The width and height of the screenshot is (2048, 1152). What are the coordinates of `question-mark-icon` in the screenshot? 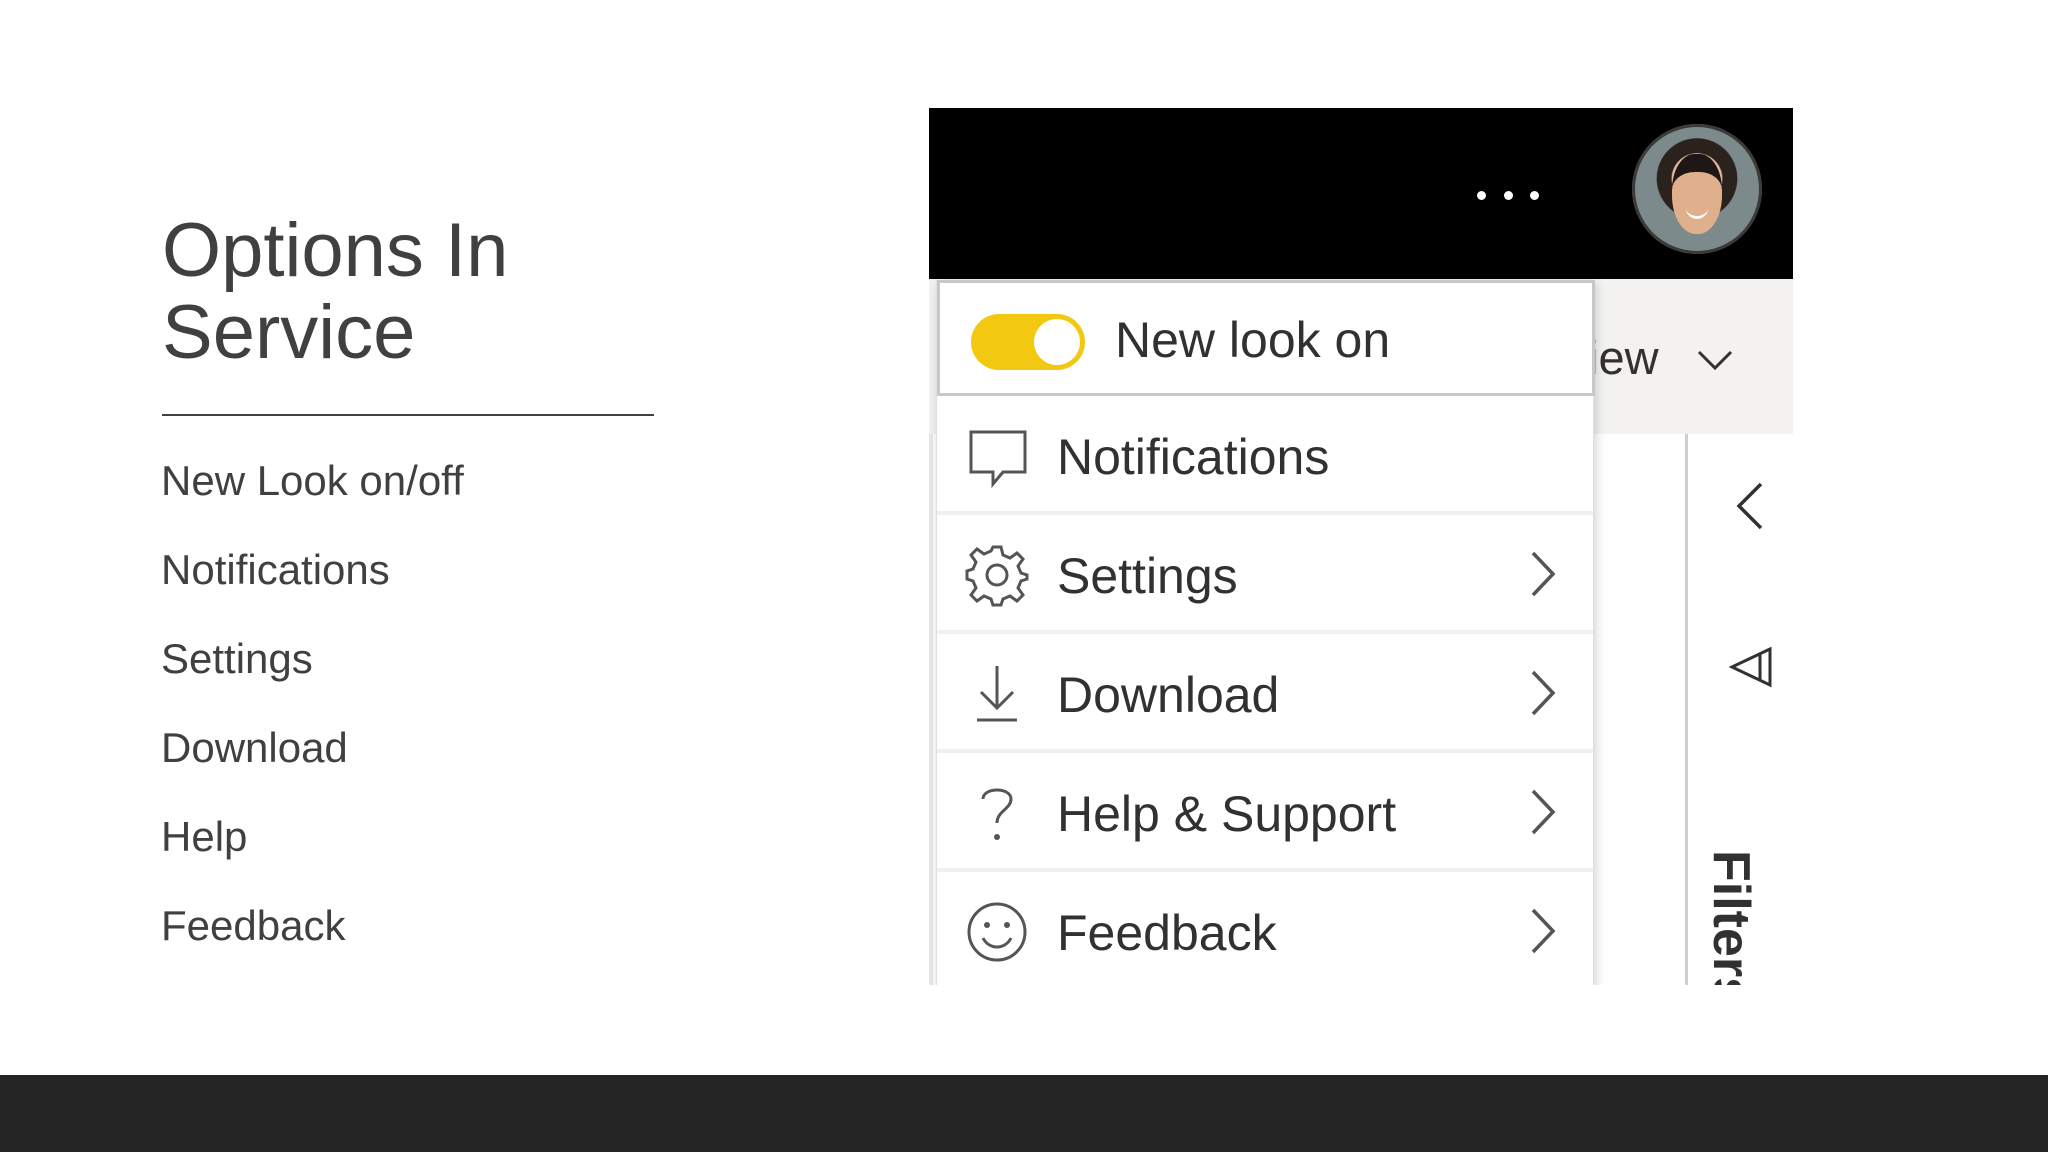 It's located at (997, 814).